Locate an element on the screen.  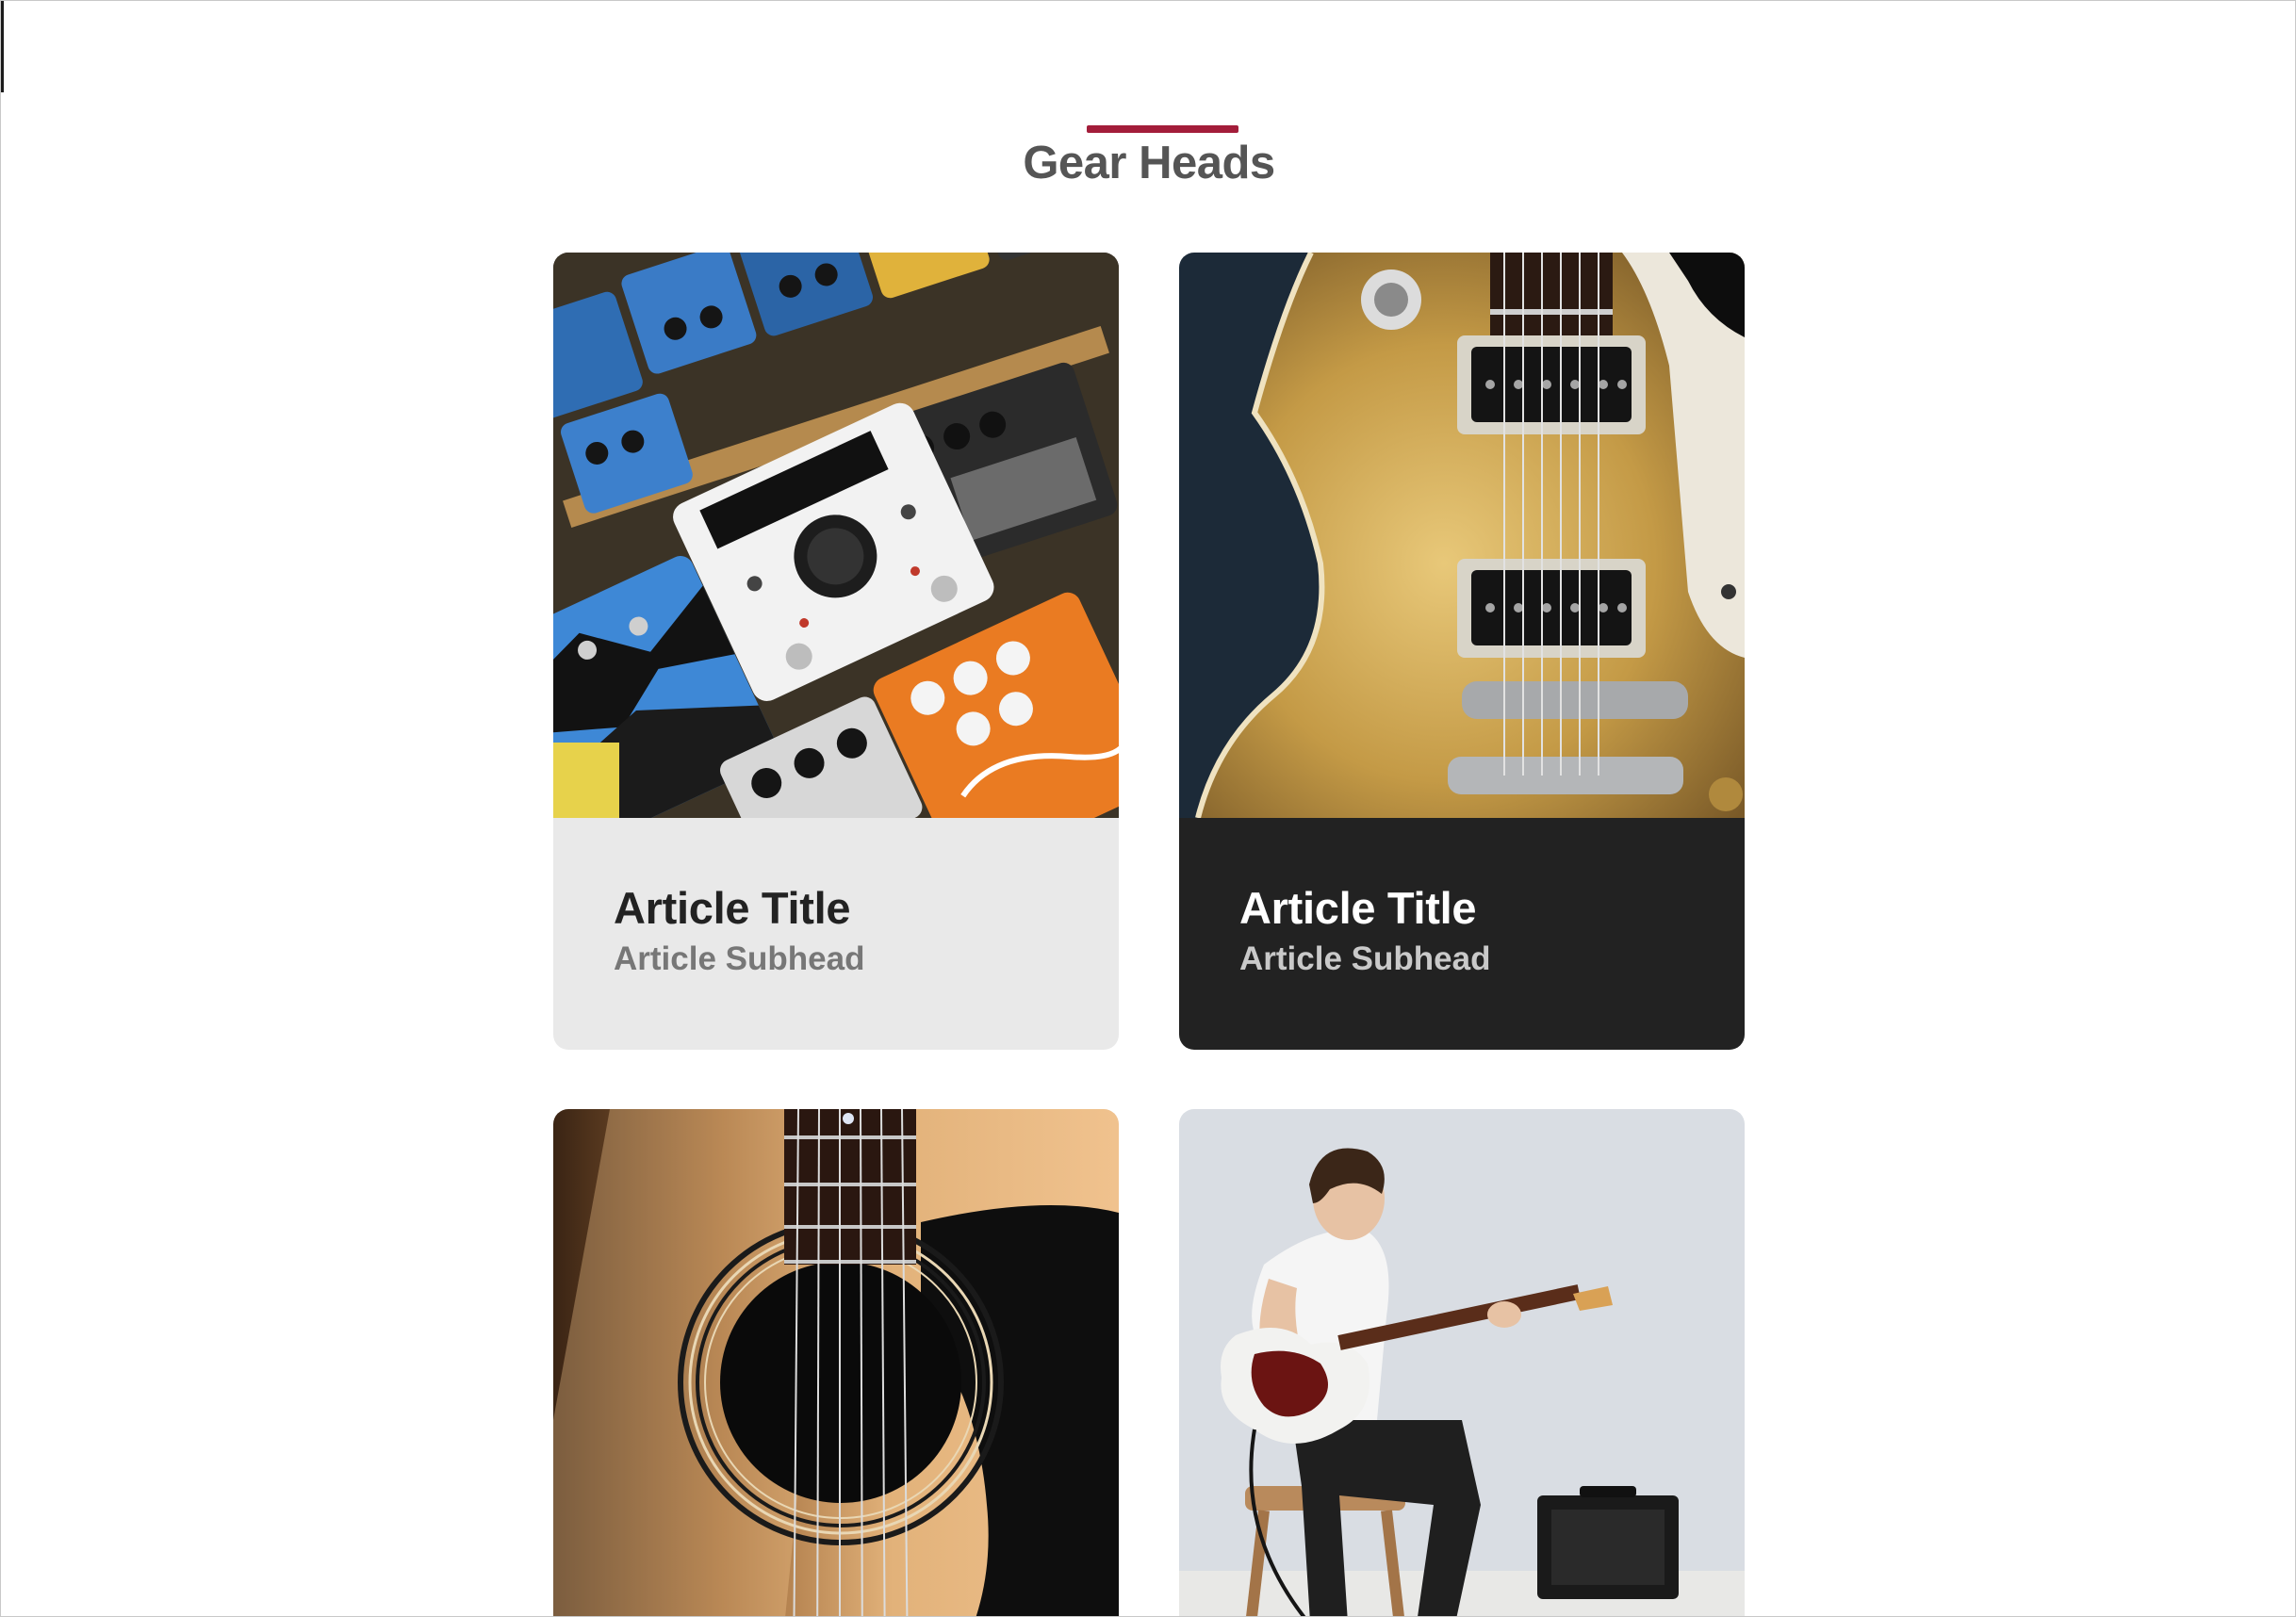
window-edge-mark is located at coordinates (2, 47).